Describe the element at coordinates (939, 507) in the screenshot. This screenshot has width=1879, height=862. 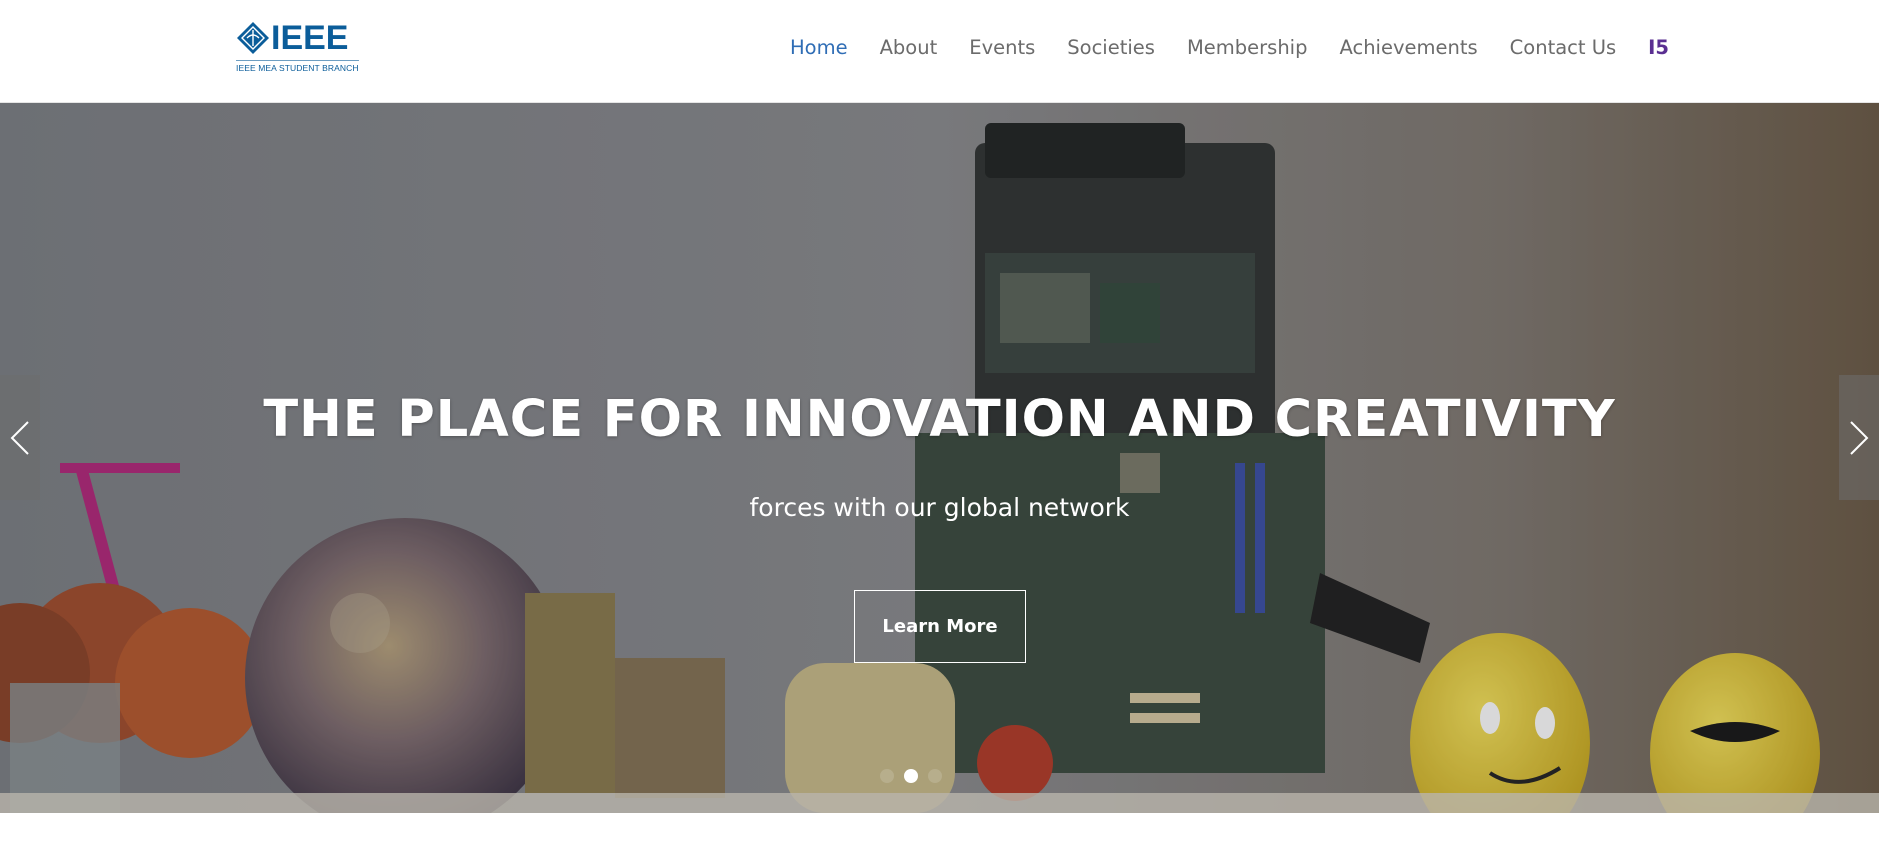
I see `hero-subtitle: forces with our global network` at that location.